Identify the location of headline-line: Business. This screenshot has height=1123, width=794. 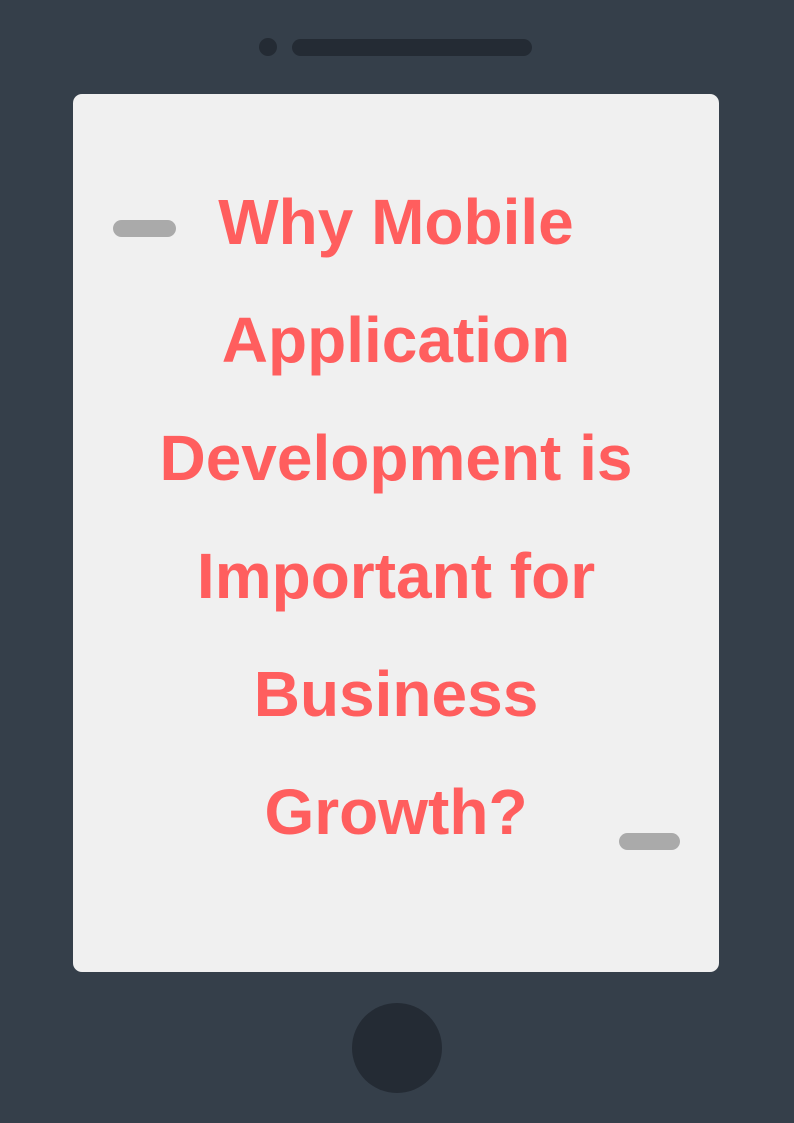
(396, 694).